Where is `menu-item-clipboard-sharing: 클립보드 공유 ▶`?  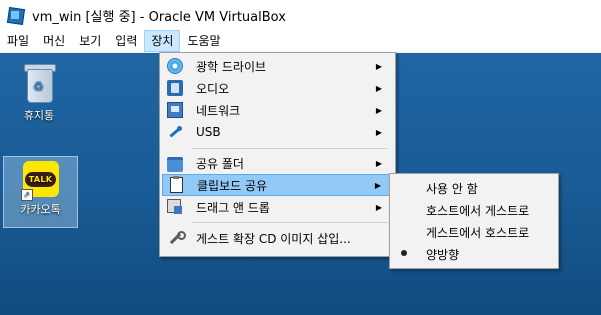
menu-item-clipboard-sharing: 클립보드 공유 ▶ is located at coordinates (277, 185).